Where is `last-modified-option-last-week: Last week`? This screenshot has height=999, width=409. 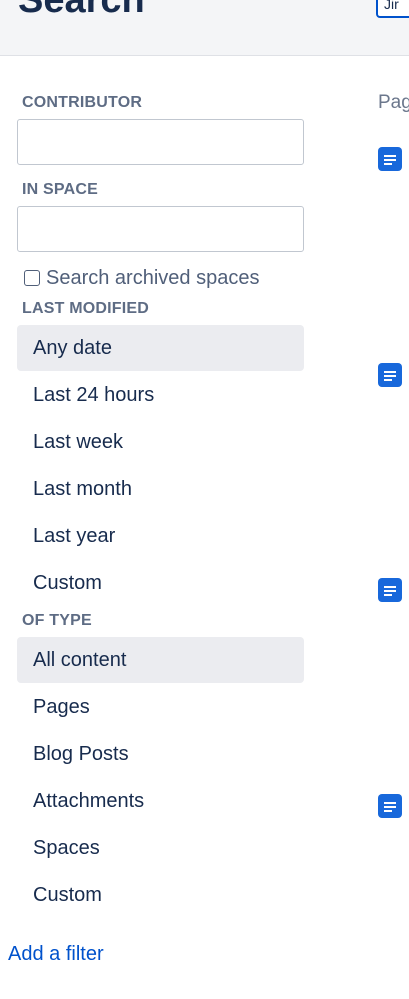 last-modified-option-last-week: Last week is located at coordinates (160, 442).